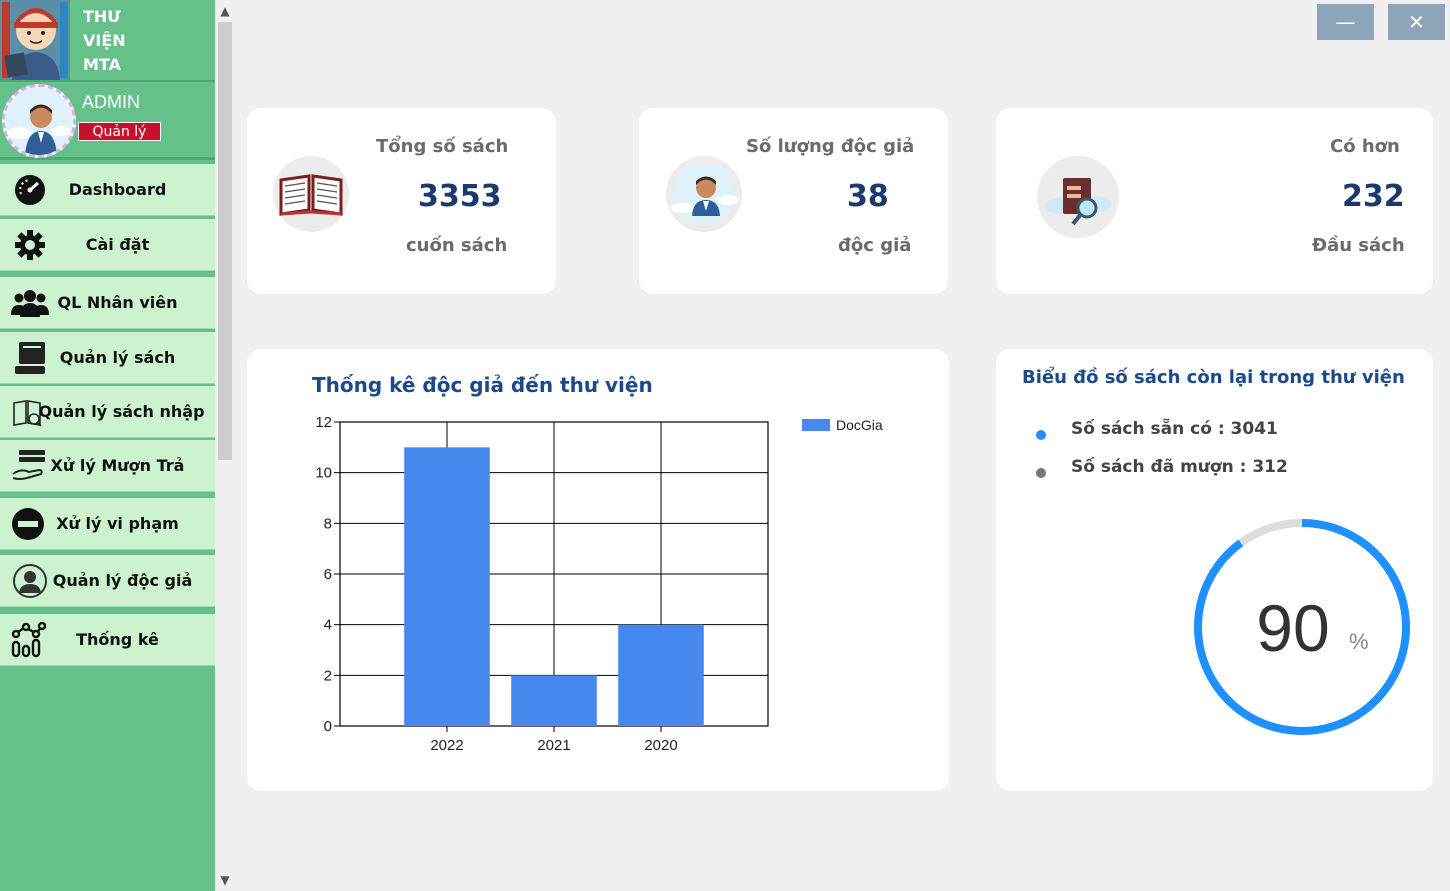  I want to click on logo-line: VIỆN, so click(104, 40).